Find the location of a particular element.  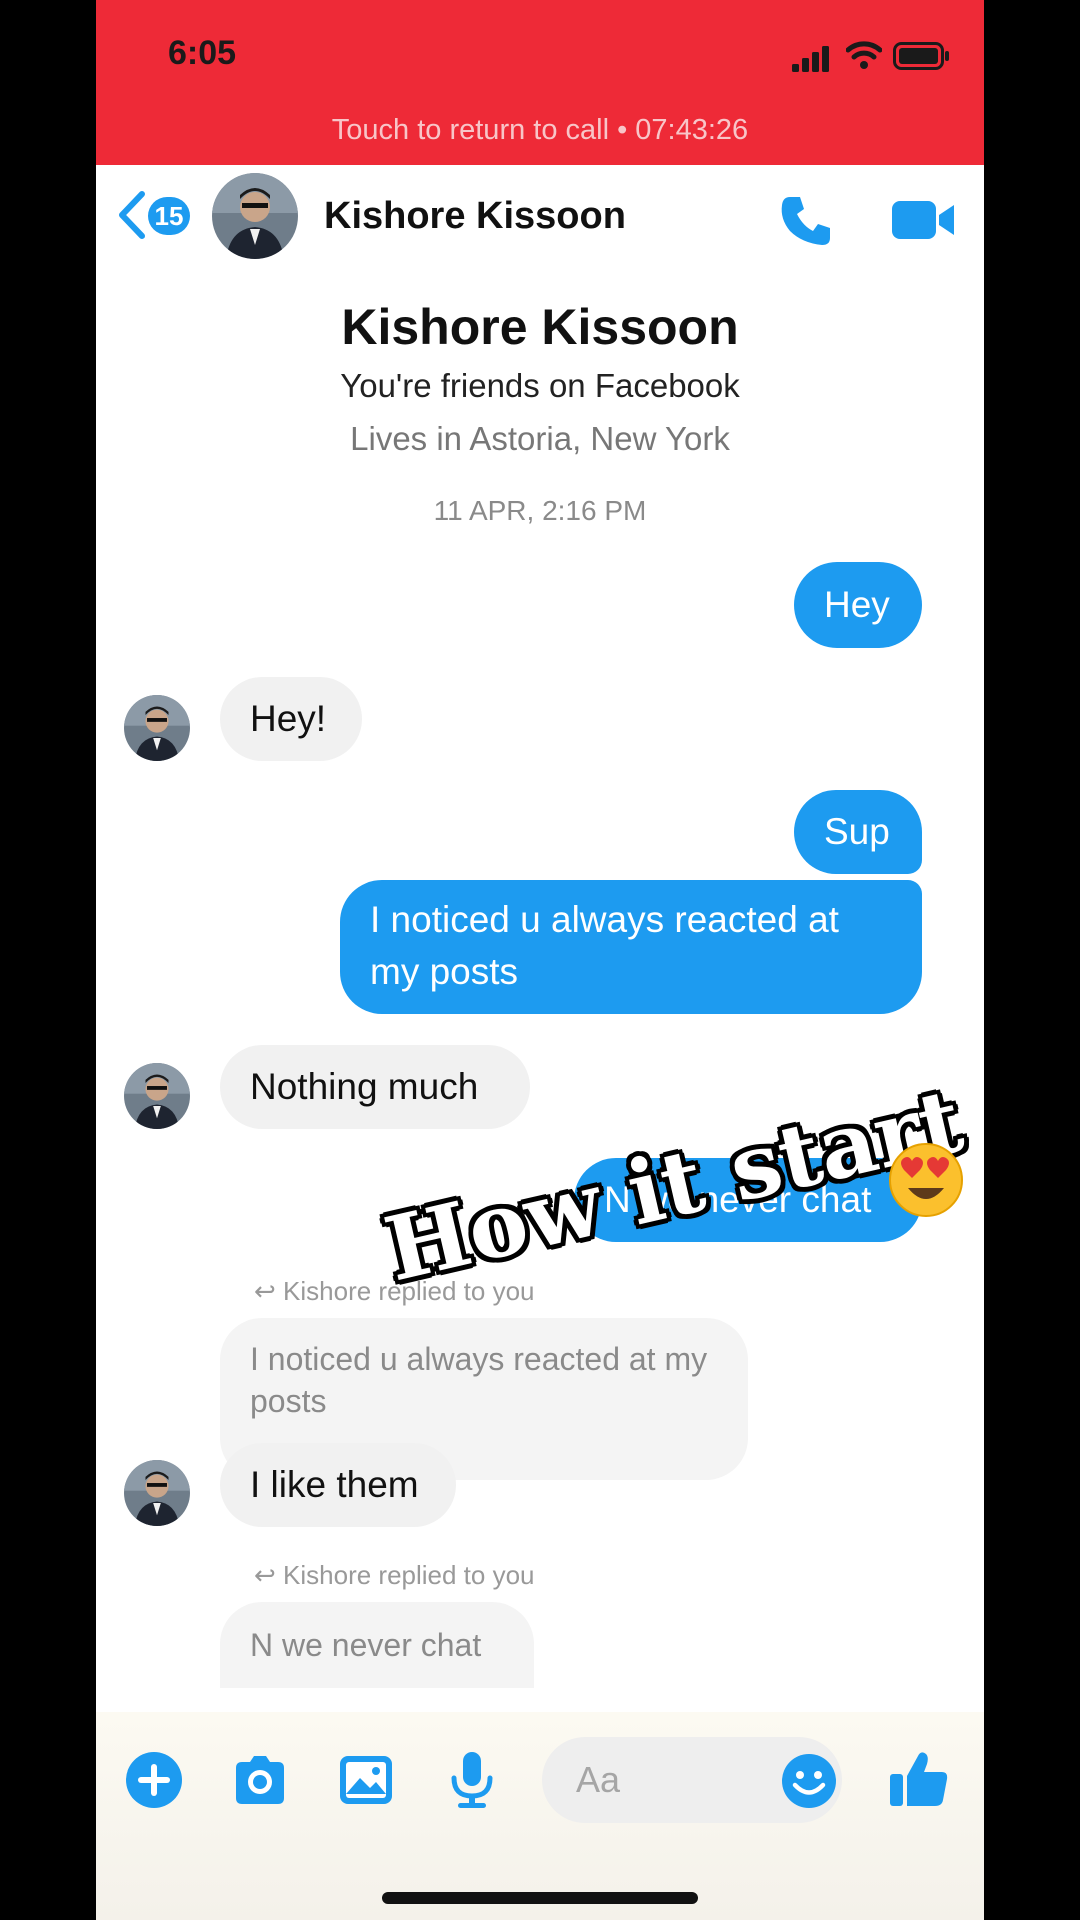

location-info: Lives in Astoria, New York is located at coordinates (540, 438).